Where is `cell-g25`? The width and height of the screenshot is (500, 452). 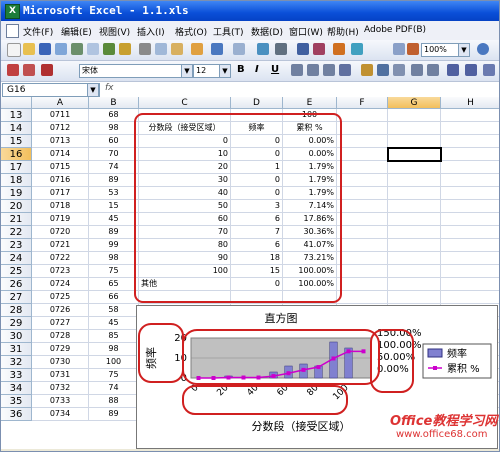 cell-g25 is located at coordinates (414, 271).